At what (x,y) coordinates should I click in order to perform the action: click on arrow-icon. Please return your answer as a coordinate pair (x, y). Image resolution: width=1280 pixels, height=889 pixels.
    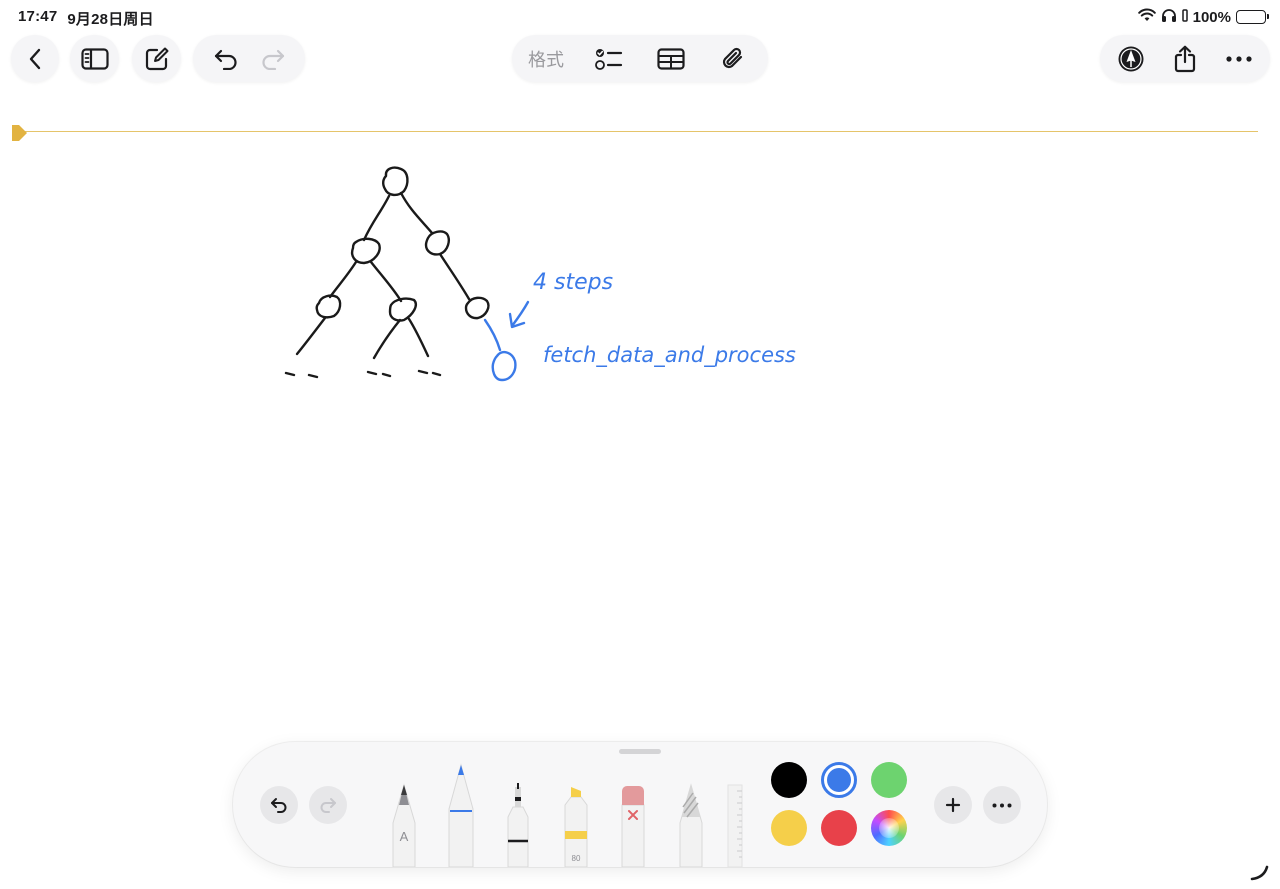
    Looking at the image, I should click on (519, 314).